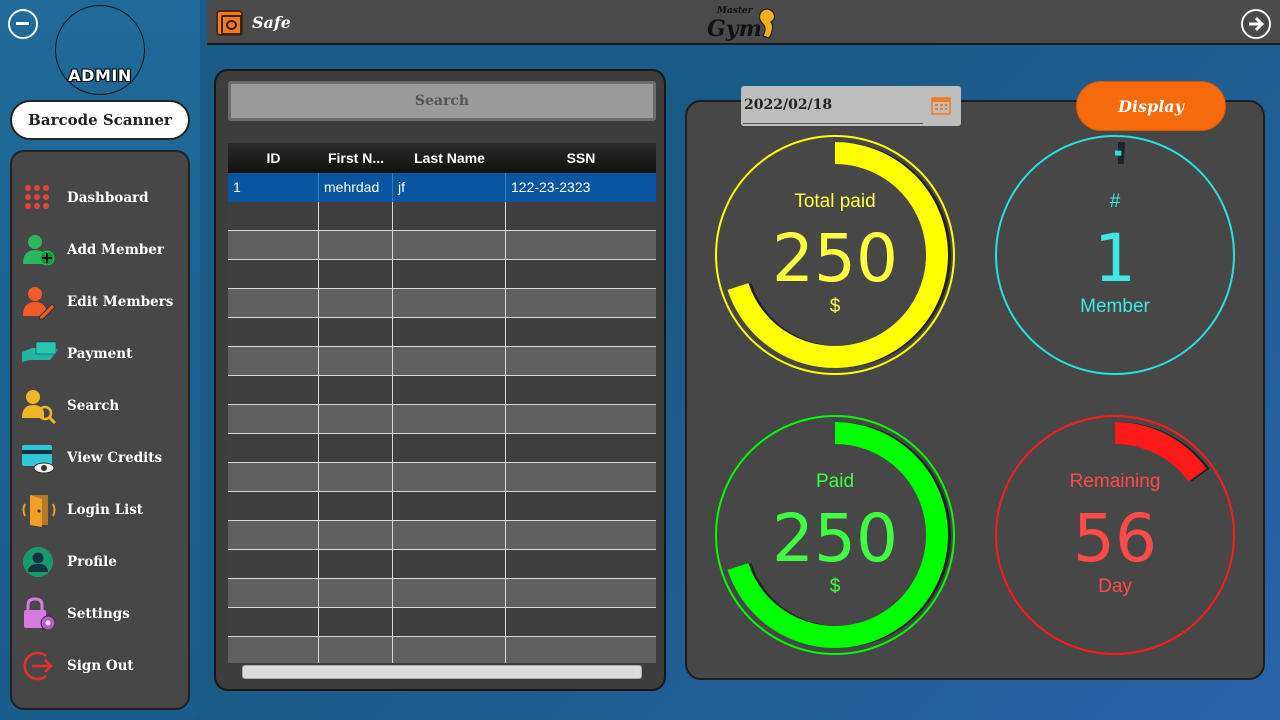  What do you see at coordinates (442, 101) in the screenshot?
I see `search-button: Search` at bounding box center [442, 101].